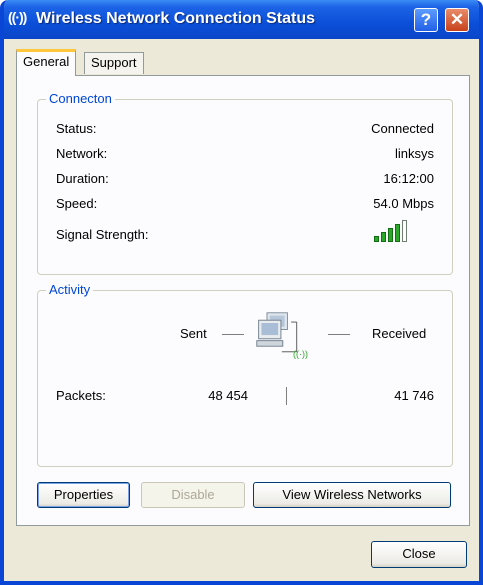 The width and height of the screenshot is (483, 585). I want to click on properties-button: Properties, so click(83, 495).